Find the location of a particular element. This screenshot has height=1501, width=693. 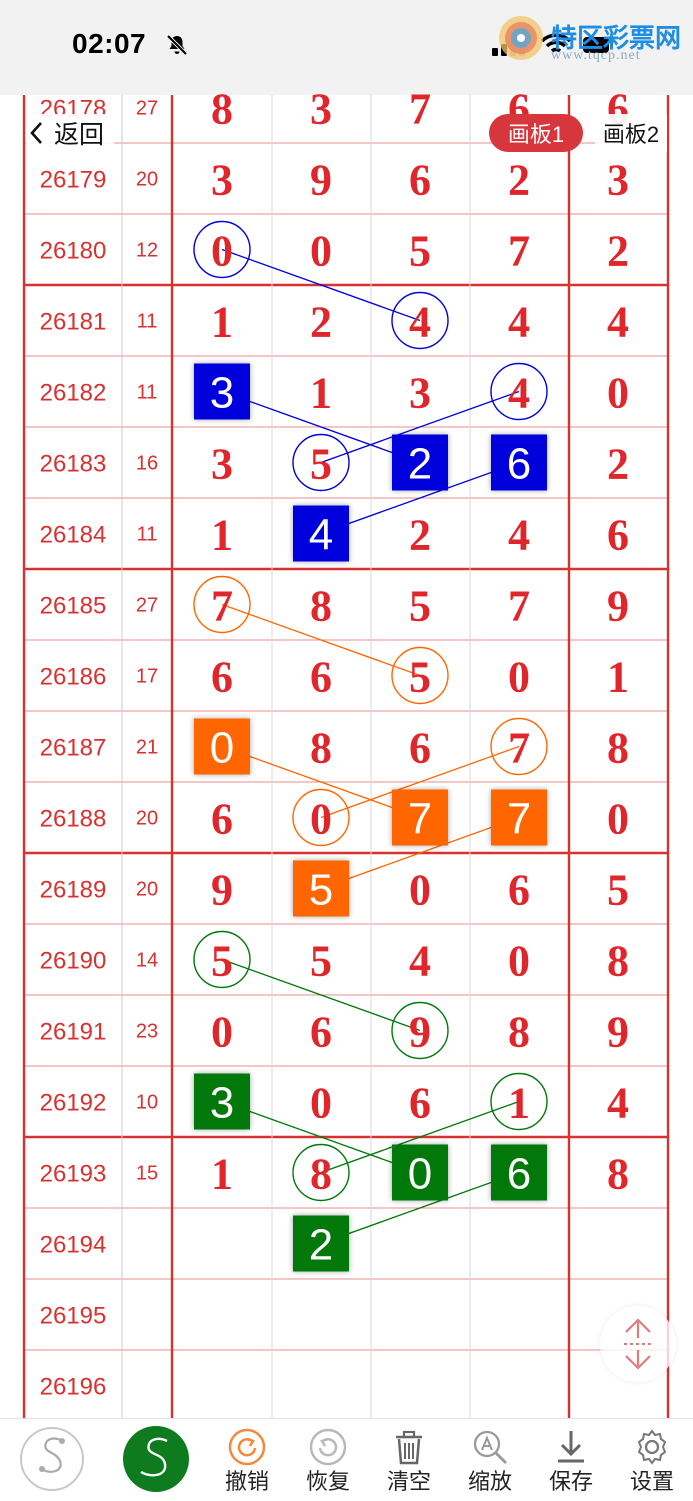

settings-button: 设置 is located at coordinates (652, 1460).